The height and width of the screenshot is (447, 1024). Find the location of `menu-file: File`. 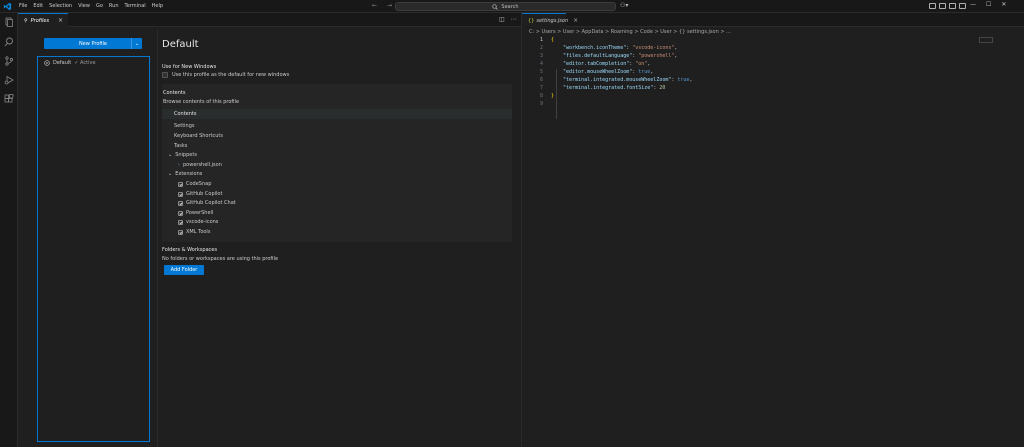

menu-file: File is located at coordinates (23, 6).